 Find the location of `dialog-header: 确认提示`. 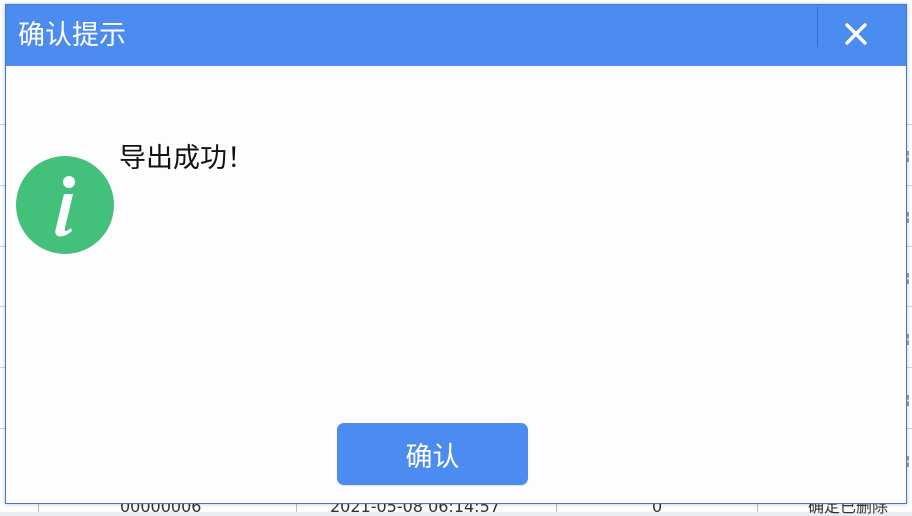

dialog-header: 确认提示 is located at coordinates (456, 35).